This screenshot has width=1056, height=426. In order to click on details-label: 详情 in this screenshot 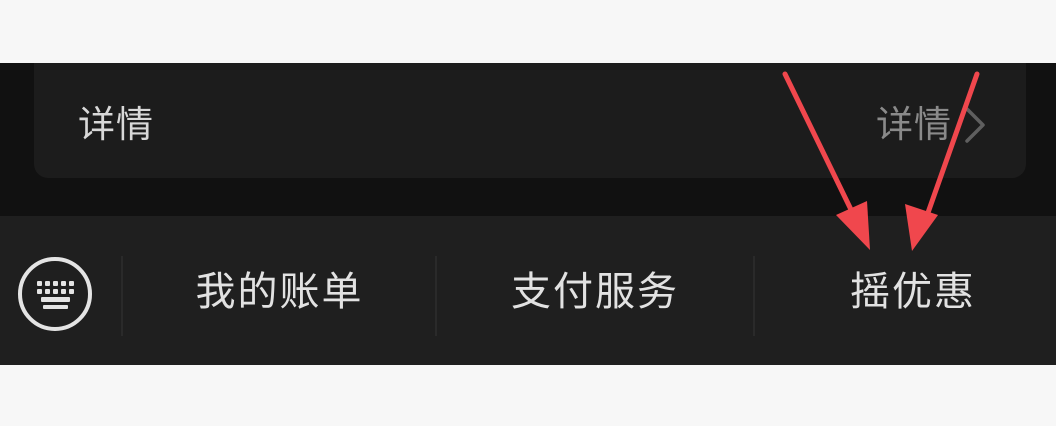, I will do `click(116, 124)`.